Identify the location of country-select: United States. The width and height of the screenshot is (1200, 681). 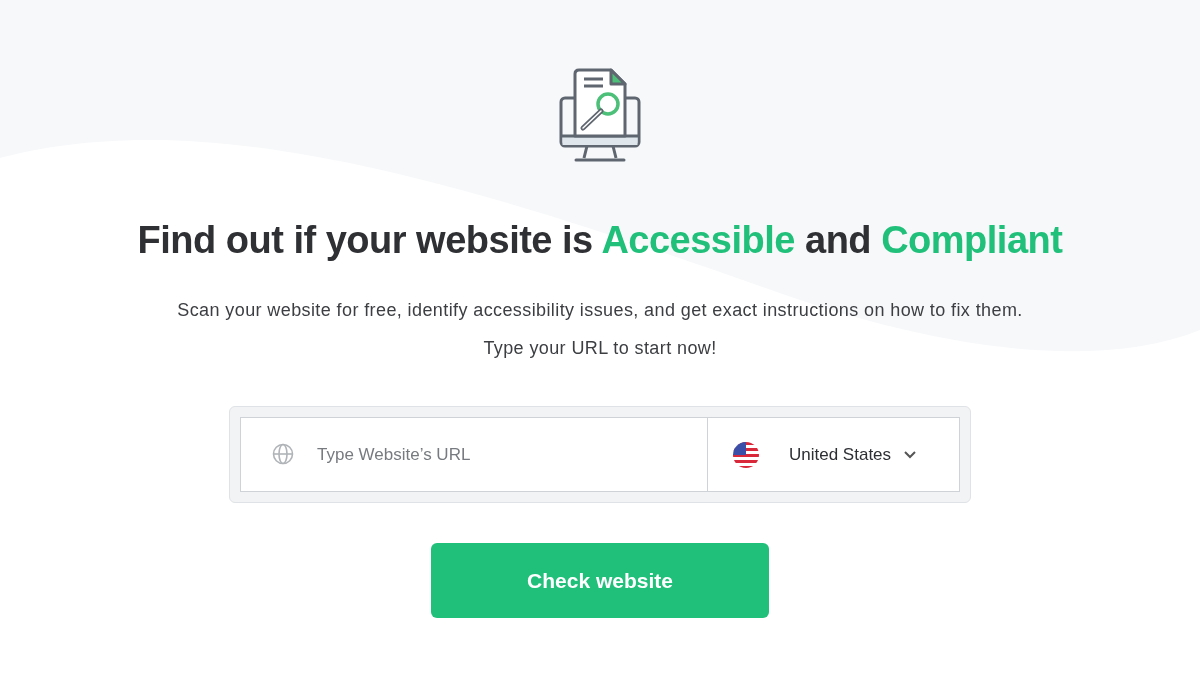
(833, 454).